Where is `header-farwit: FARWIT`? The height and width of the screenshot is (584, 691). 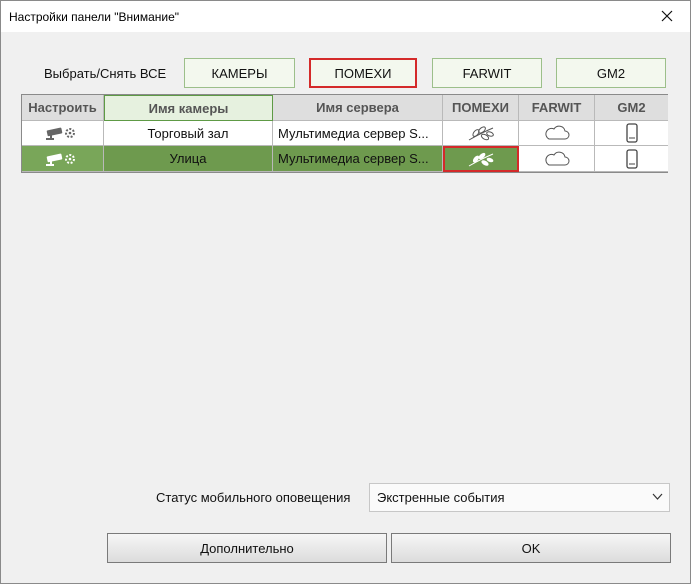 header-farwit: FARWIT is located at coordinates (557, 108).